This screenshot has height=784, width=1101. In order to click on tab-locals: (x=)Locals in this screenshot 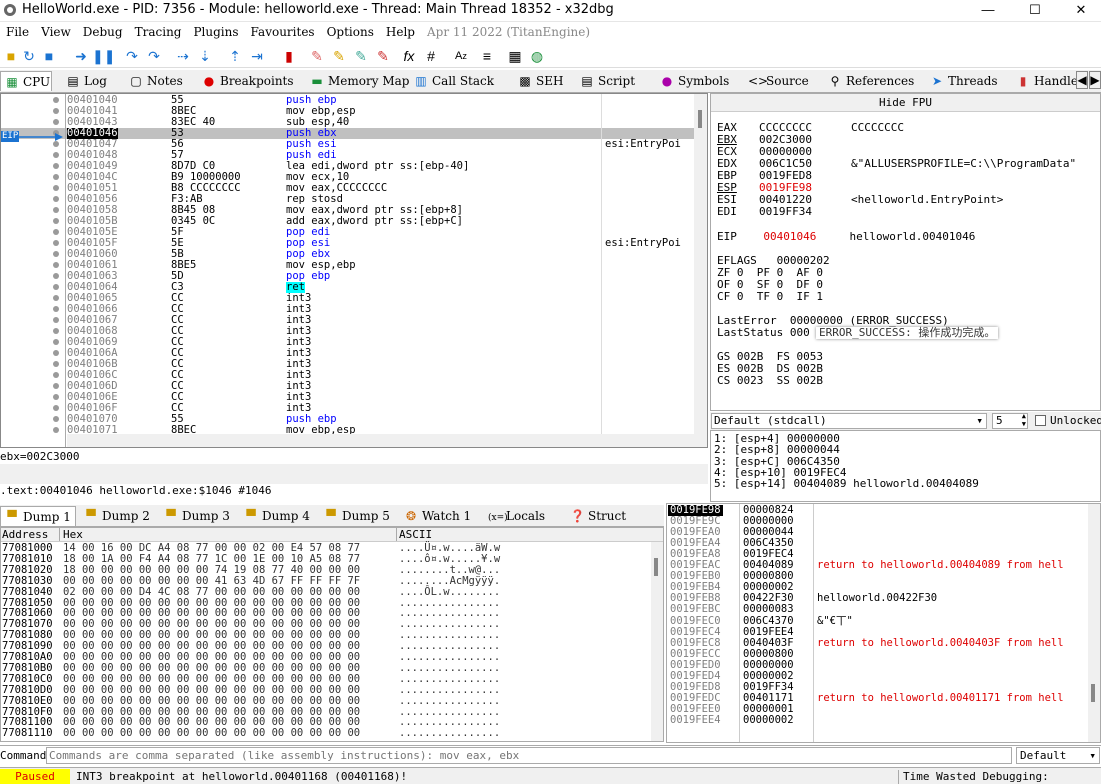, I will do `click(516, 516)`.